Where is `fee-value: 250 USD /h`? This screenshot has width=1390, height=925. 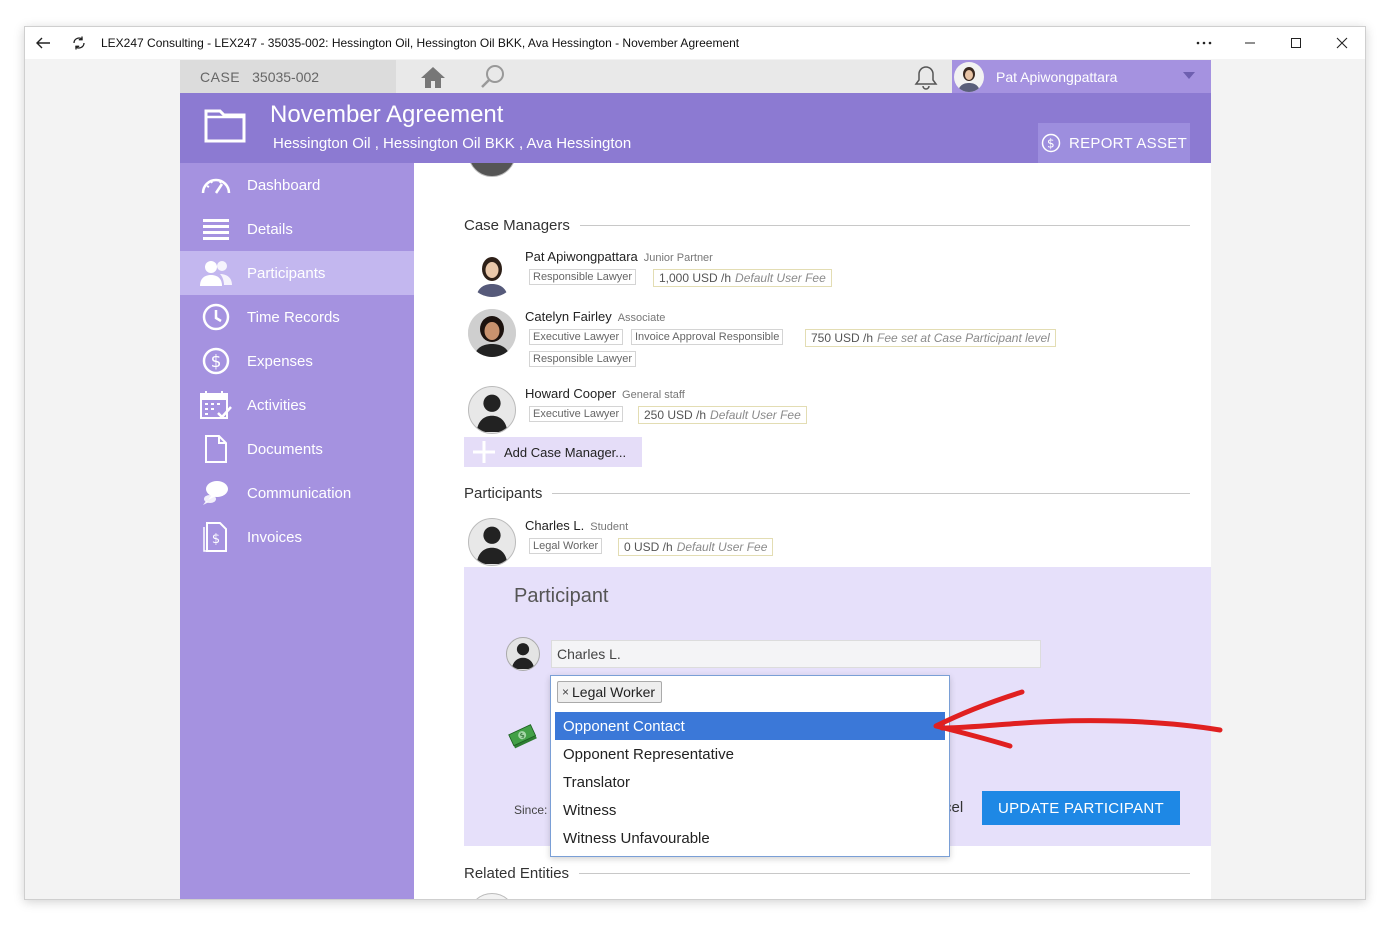
fee-value: 250 USD /h is located at coordinates (675, 415).